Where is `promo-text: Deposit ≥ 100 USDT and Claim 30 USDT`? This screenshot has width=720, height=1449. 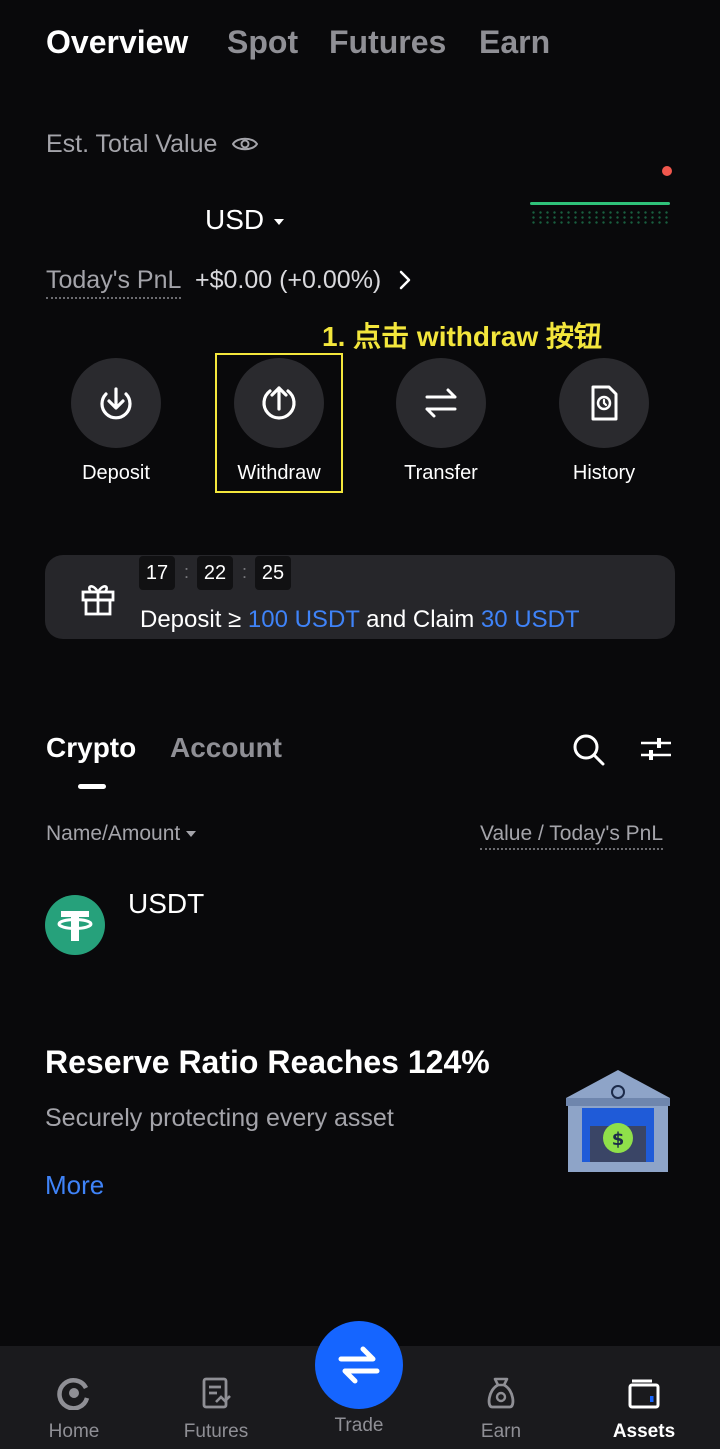
promo-text: Deposit ≥ 100 USDT and Claim 30 USDT is located at coordinates (360, 620).